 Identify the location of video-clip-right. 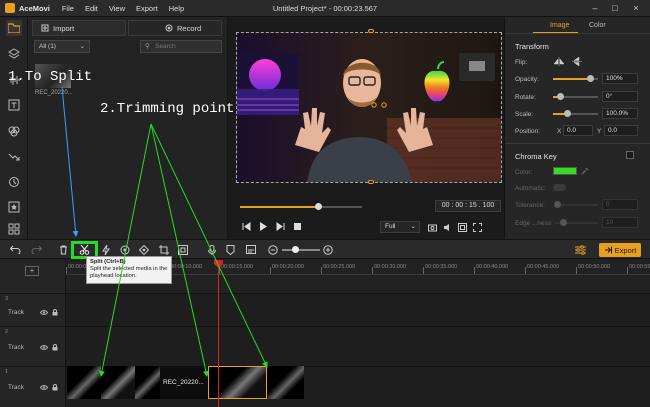
(285, 382).